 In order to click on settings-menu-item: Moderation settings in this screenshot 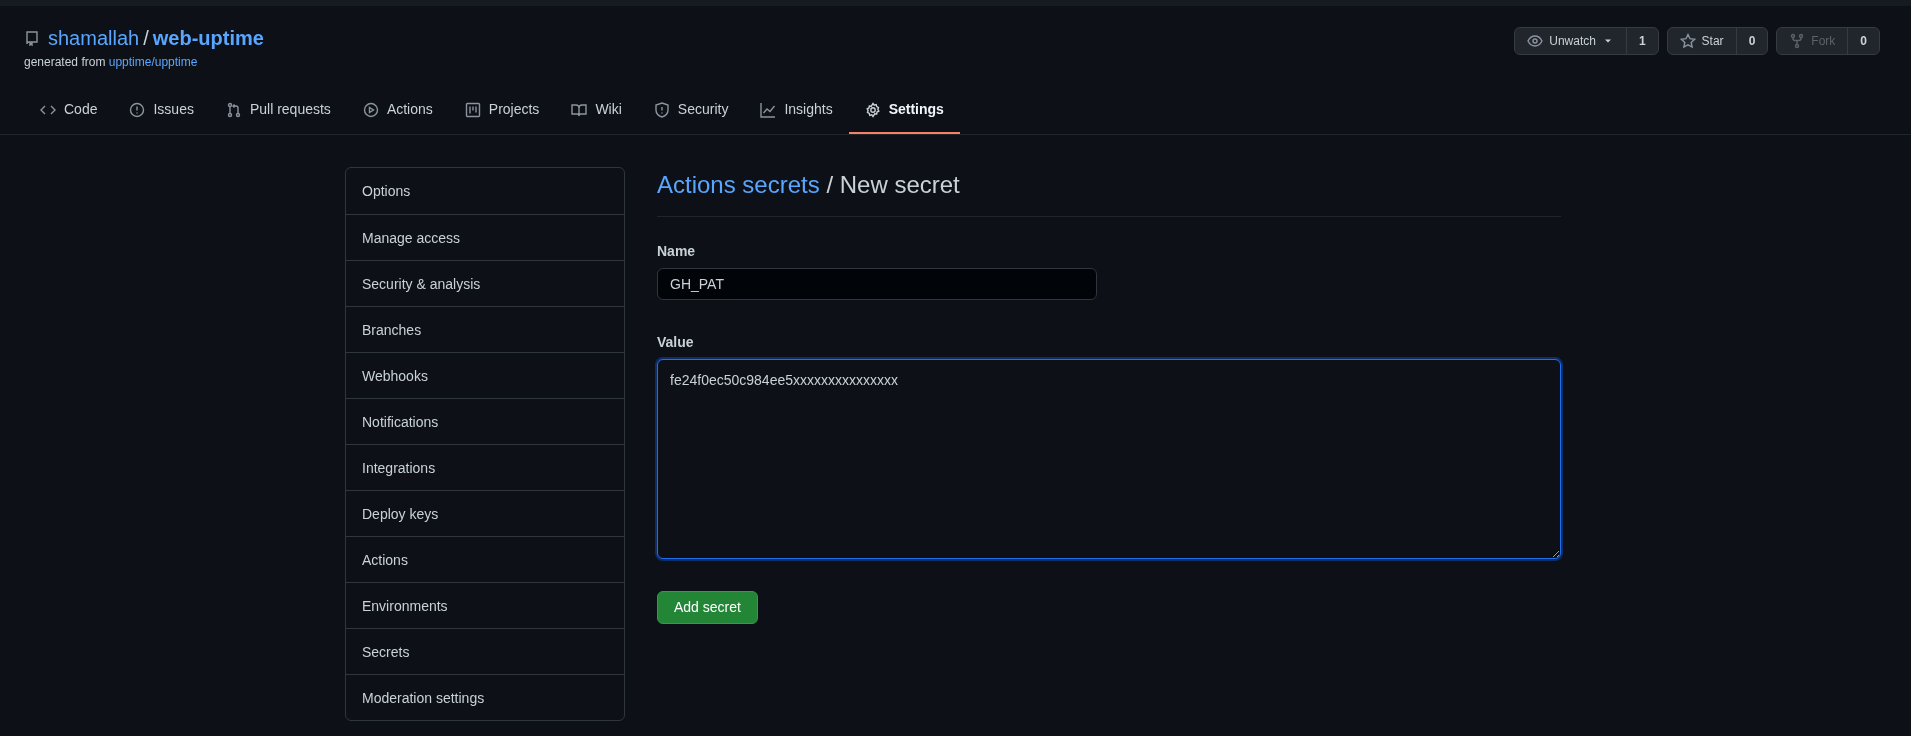, I will do `click(485, 697)`.